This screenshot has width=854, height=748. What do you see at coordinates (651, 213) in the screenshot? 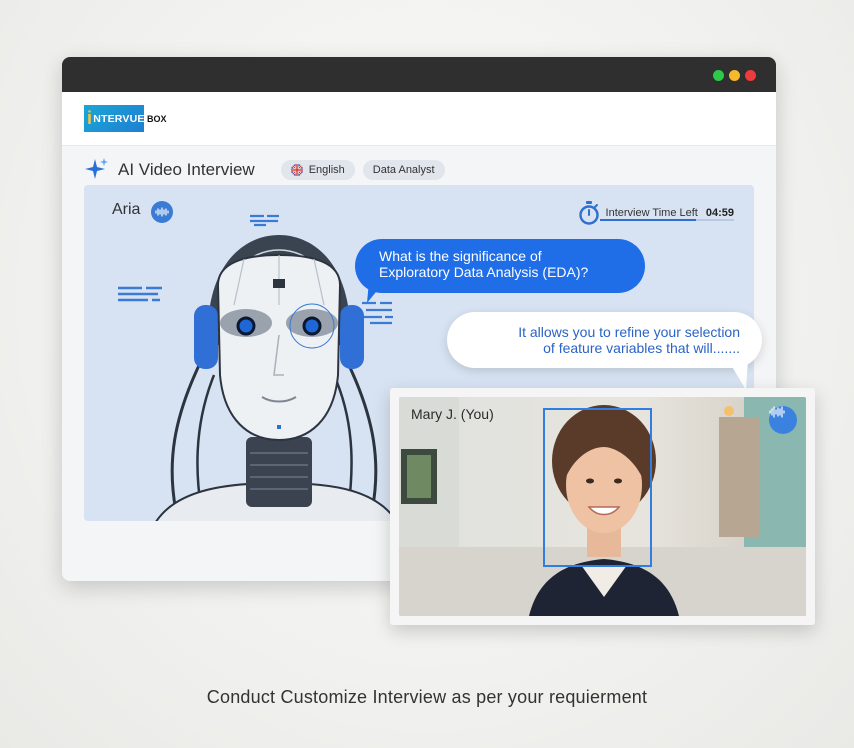
I see `timer-label: Interview Time Left` at bounding box center [651, 213].